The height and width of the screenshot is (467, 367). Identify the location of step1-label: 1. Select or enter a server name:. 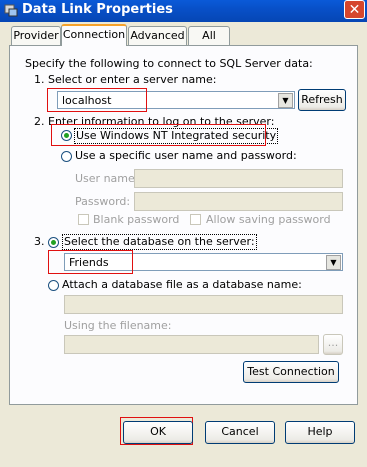
(125, 79).